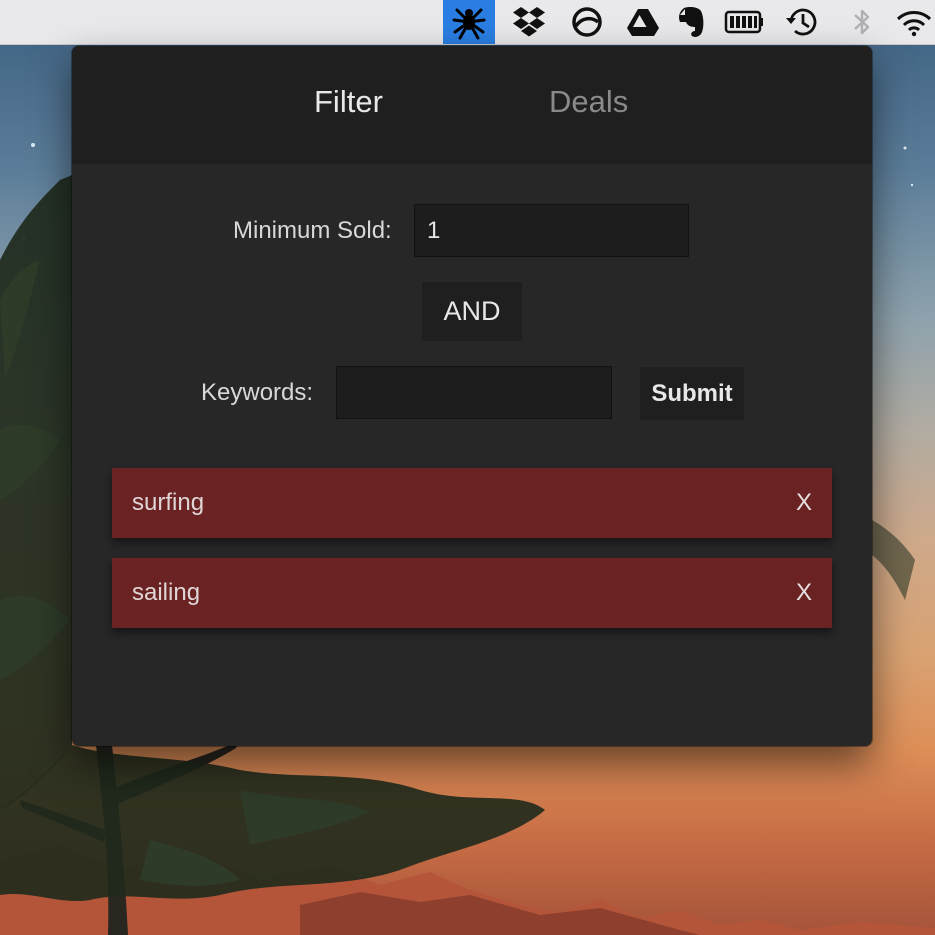  Describe the element at coordinates (587, 22) in the screenshot. I see `circle-slash-icon` at that location.